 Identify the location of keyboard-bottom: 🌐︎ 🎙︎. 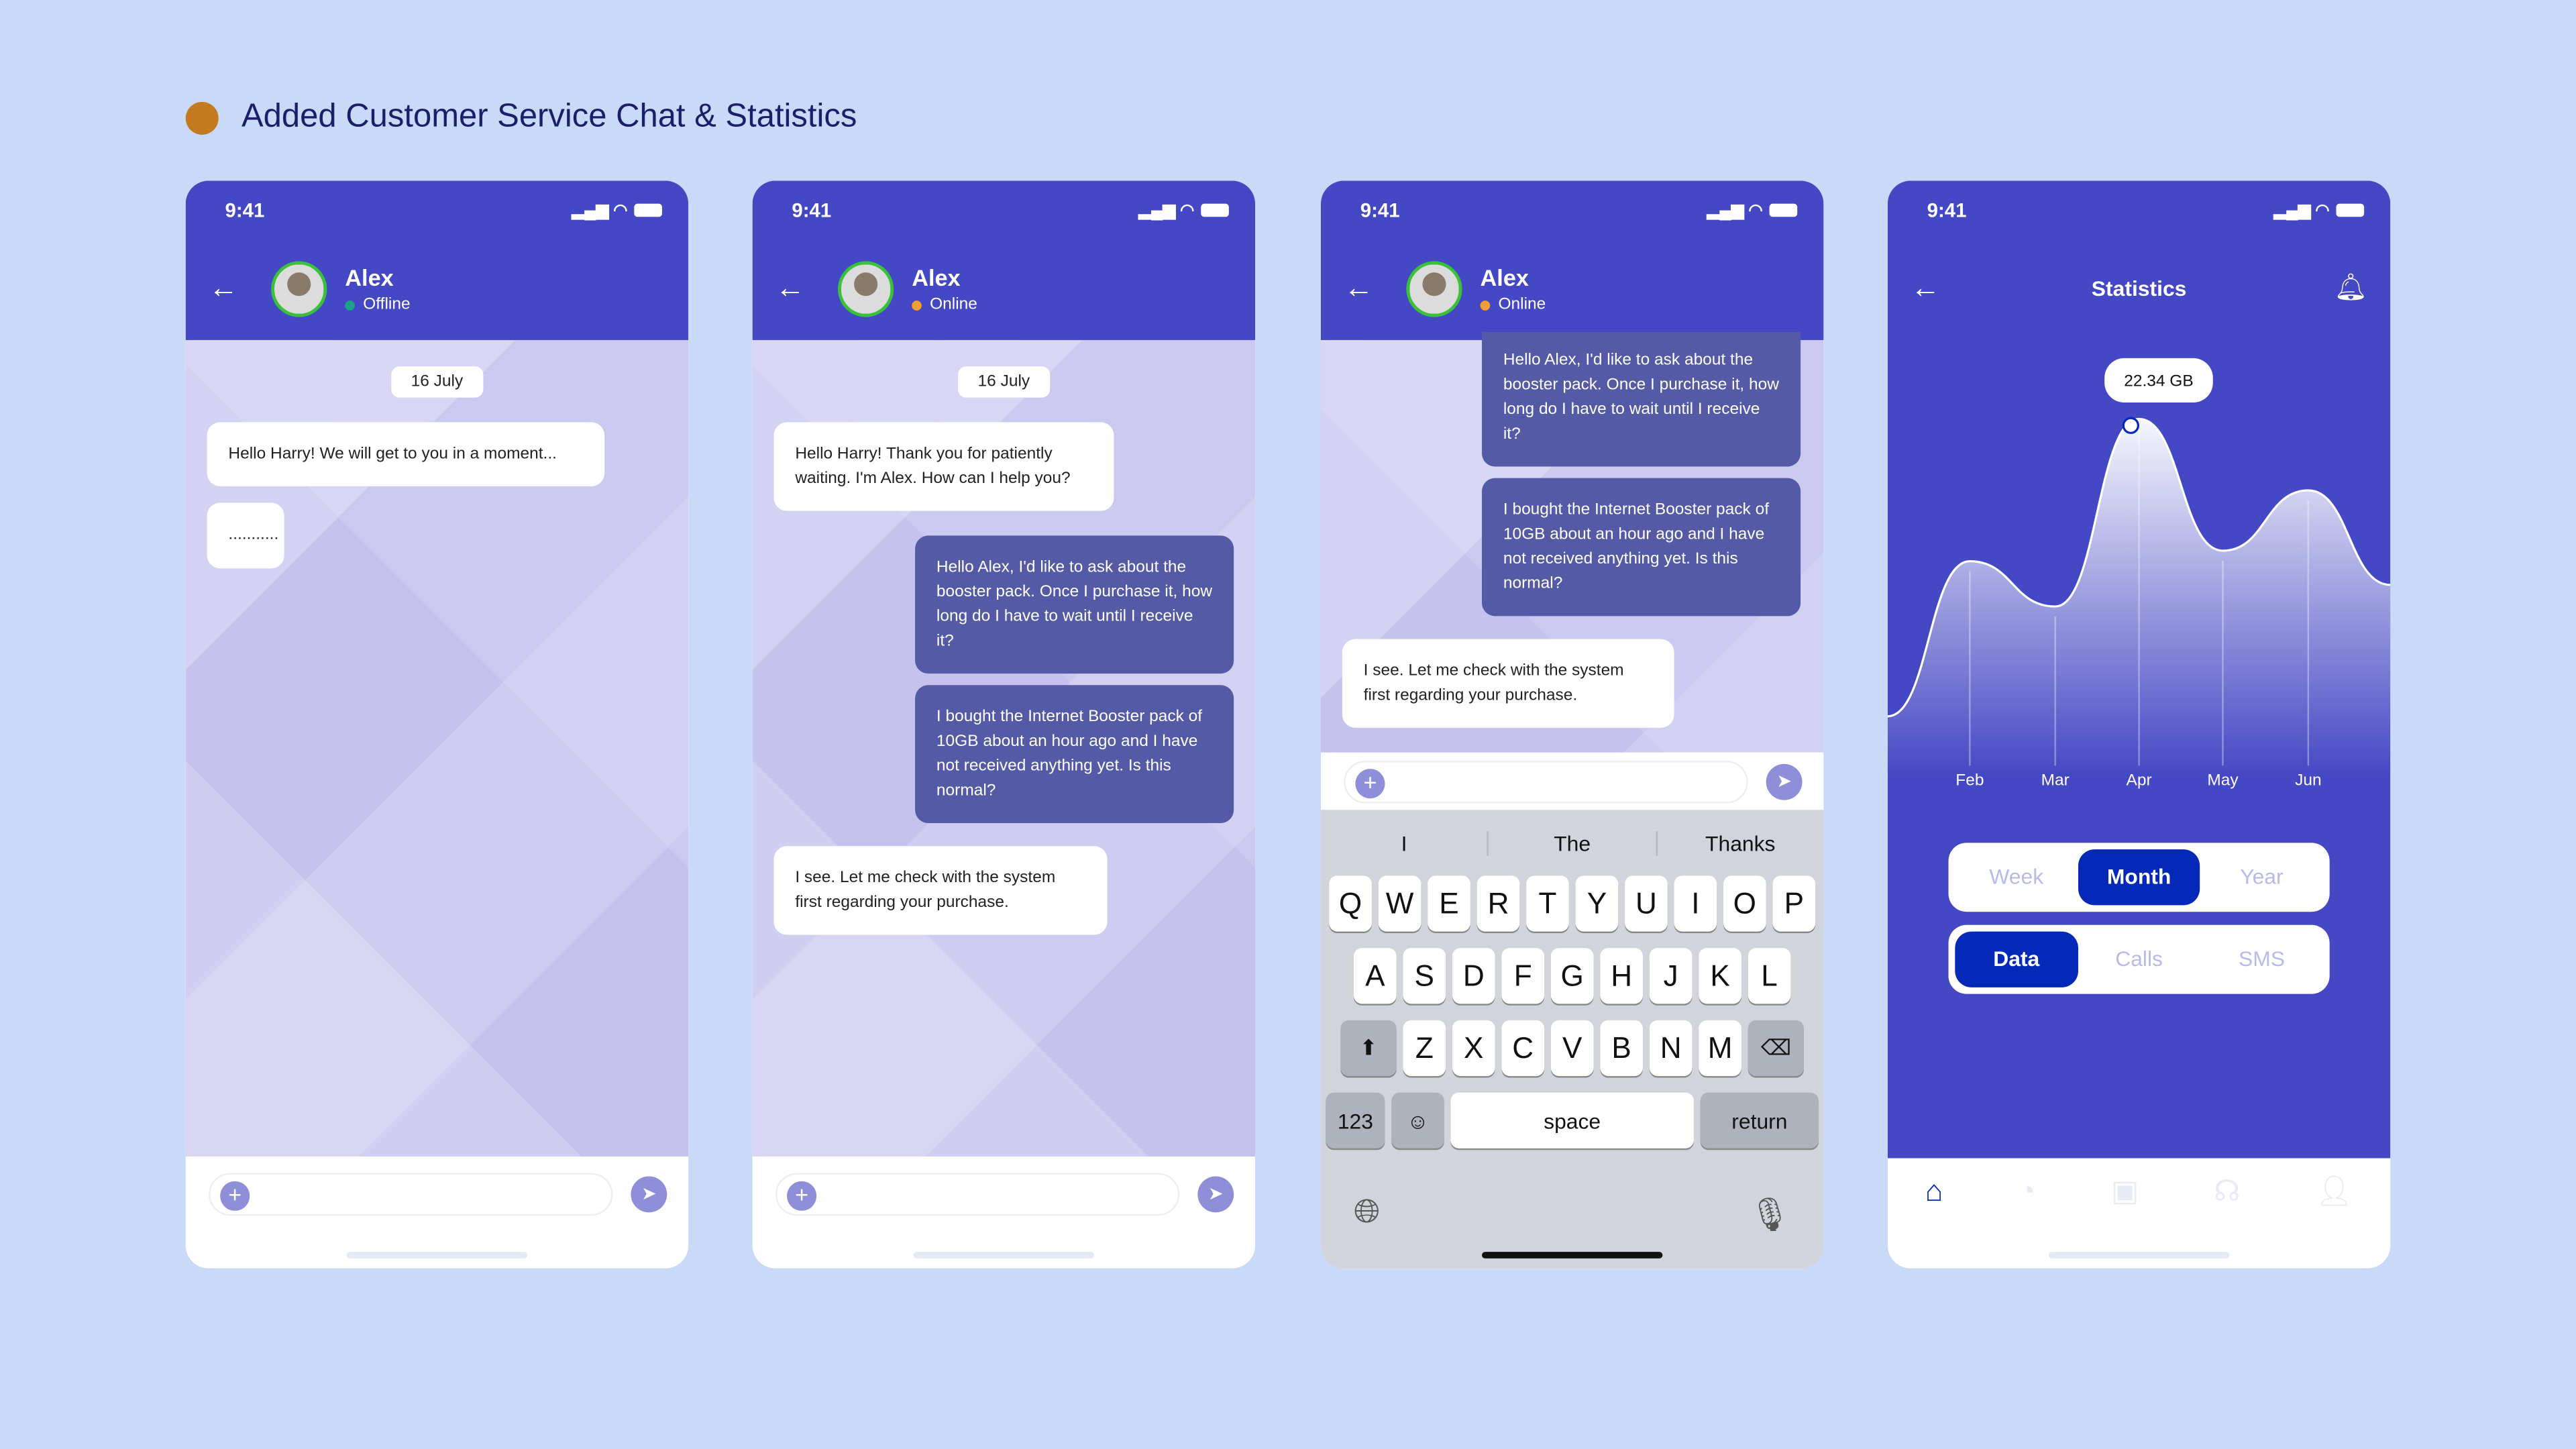
(1572, 1214).